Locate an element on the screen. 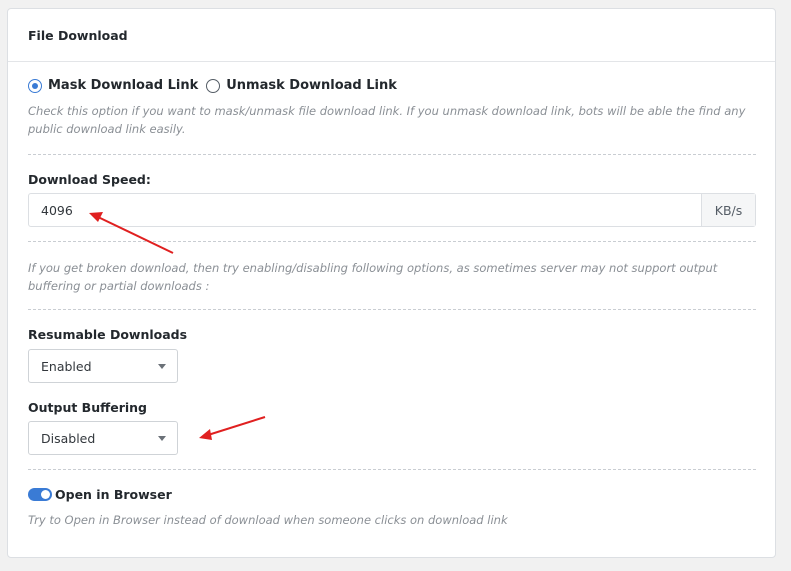 The height and width of the screenshot is (571, 791). unmask-radio-label: Unmask Download Link is located at coordinates (311, 85).